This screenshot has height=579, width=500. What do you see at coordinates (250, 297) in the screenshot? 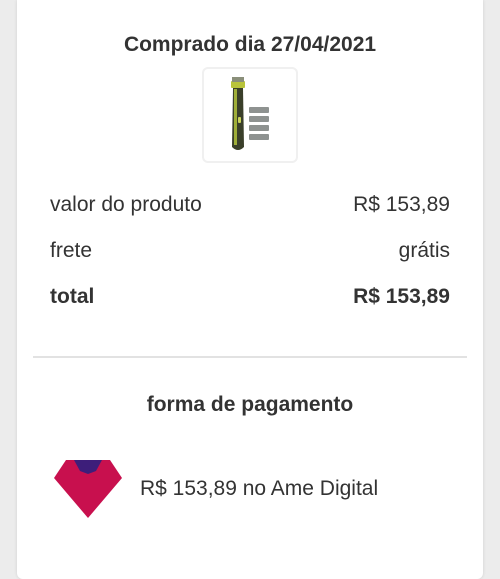
I see `total-row: total R$ 153,89` at bounding box center [250, 297].